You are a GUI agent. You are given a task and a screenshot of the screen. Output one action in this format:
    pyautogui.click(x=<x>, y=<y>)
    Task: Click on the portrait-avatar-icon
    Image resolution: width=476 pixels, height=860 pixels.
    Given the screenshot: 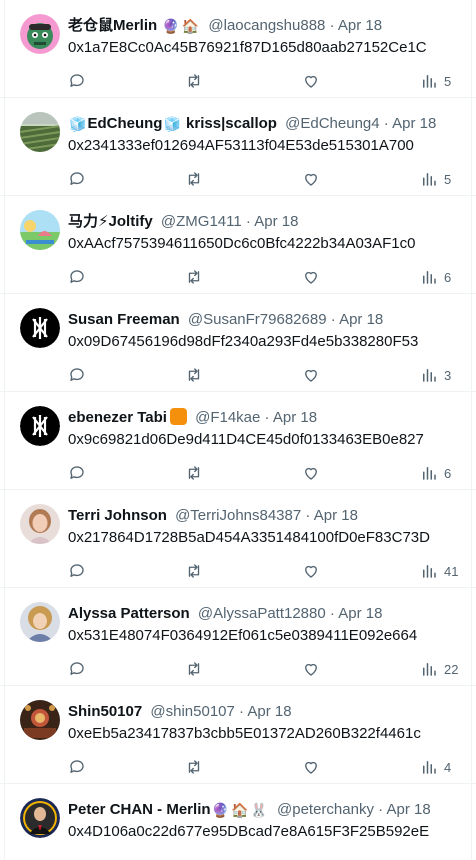 What is the action you would take?
    pyautogui.click(x=40, y=524)
    